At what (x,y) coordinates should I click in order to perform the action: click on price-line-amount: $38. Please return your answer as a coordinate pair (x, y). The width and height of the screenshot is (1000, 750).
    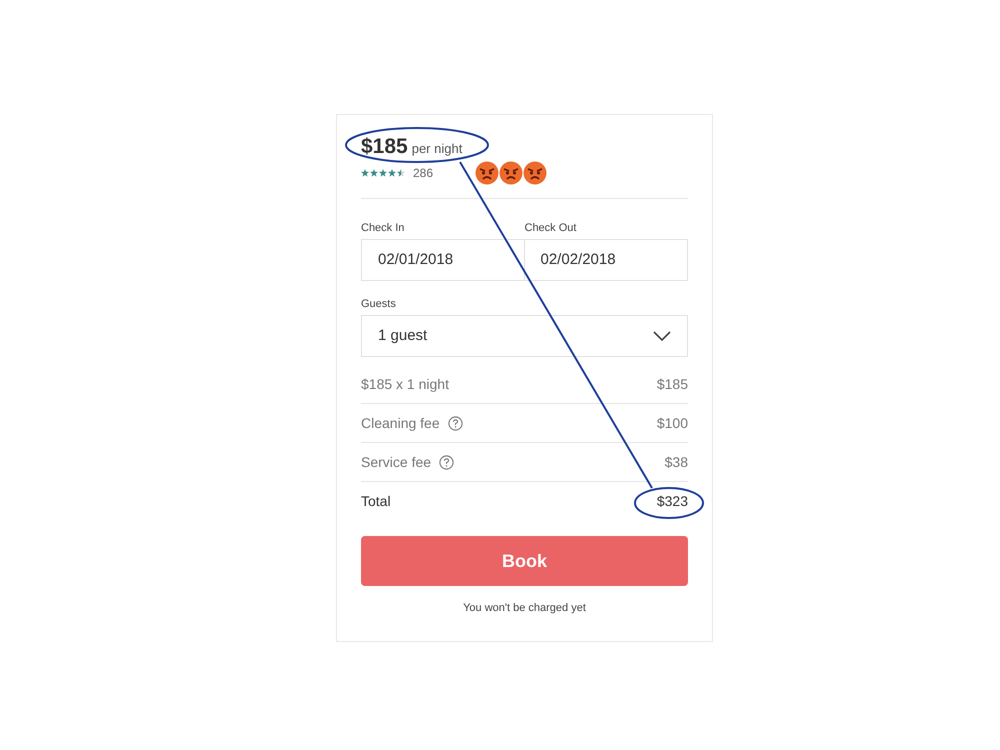
    Looking at the image, I should click on (676, 462).